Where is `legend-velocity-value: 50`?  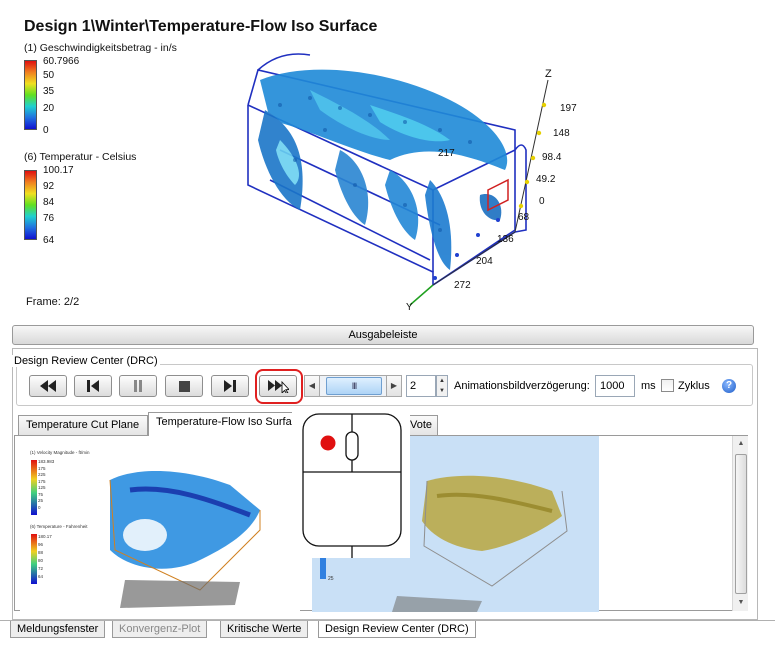
legend-velocity-value: 50 is located at coordinates (49, 75).